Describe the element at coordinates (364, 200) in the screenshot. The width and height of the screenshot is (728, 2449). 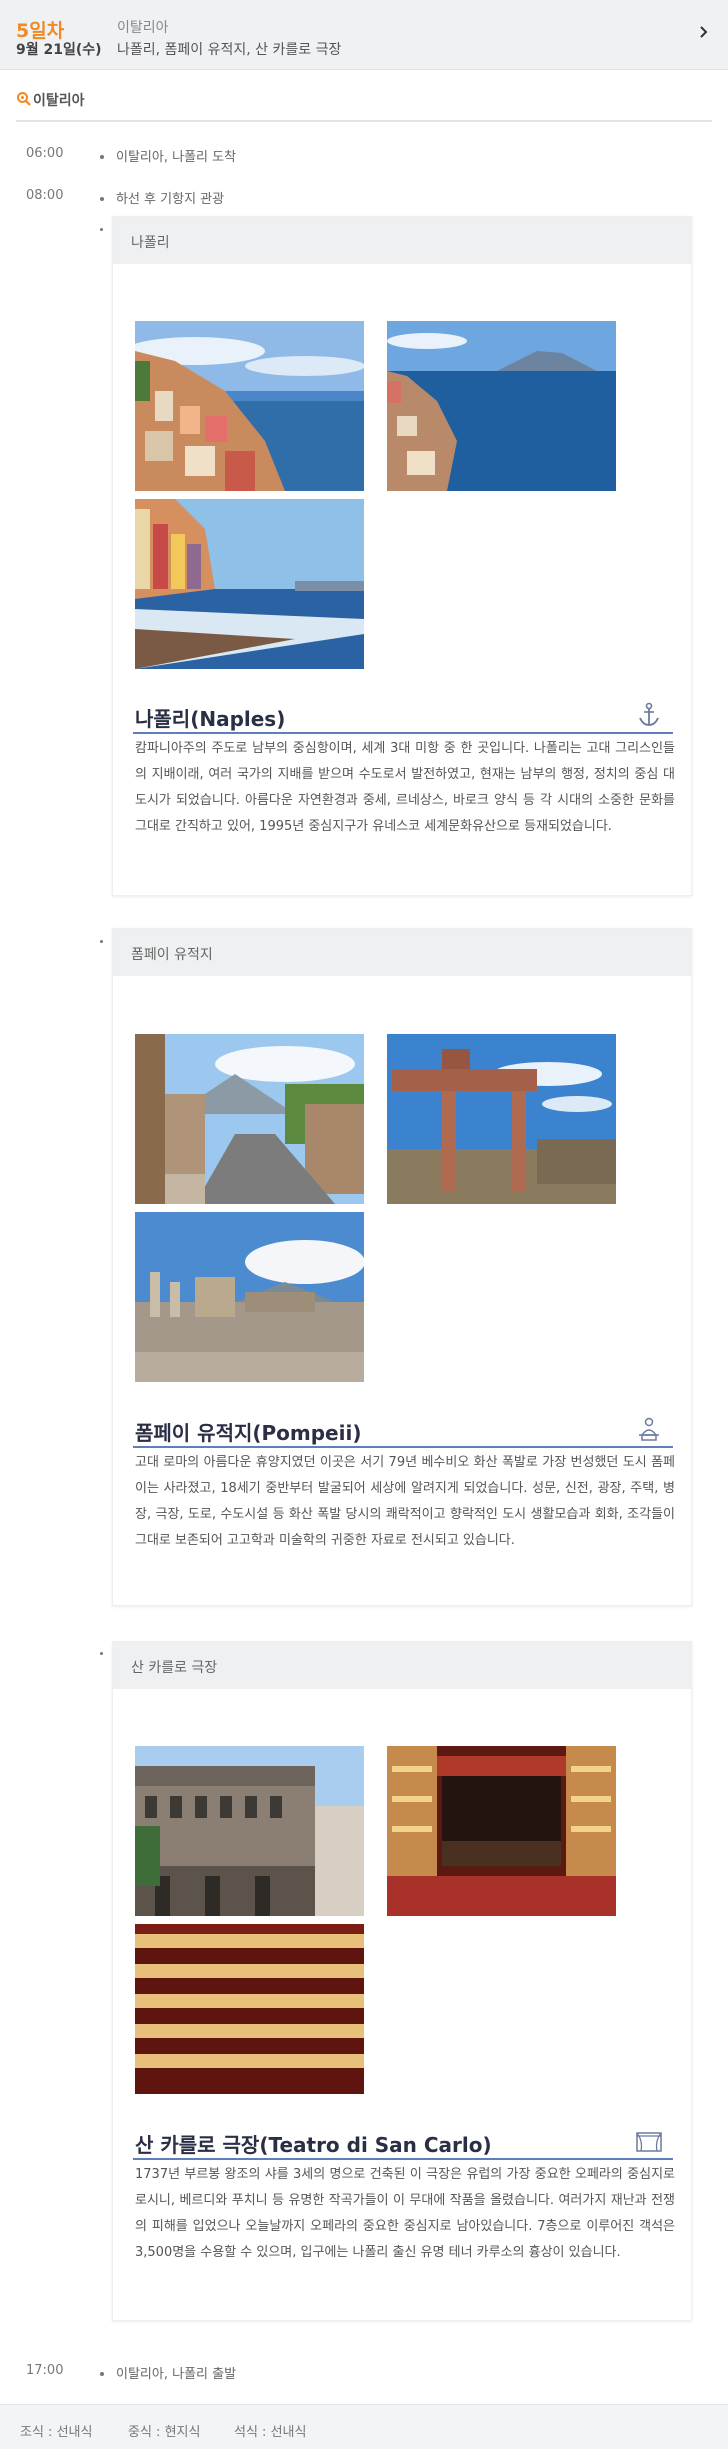
I see `schedule-row: 08:00 하선 후 기항지 관광` at that location.